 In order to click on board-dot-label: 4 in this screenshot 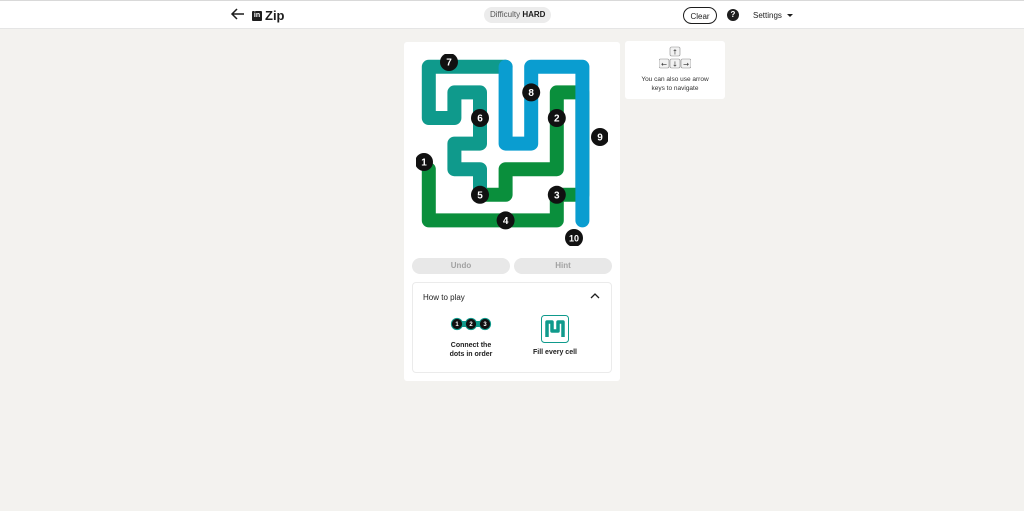, I will do `click(506, 221)`.